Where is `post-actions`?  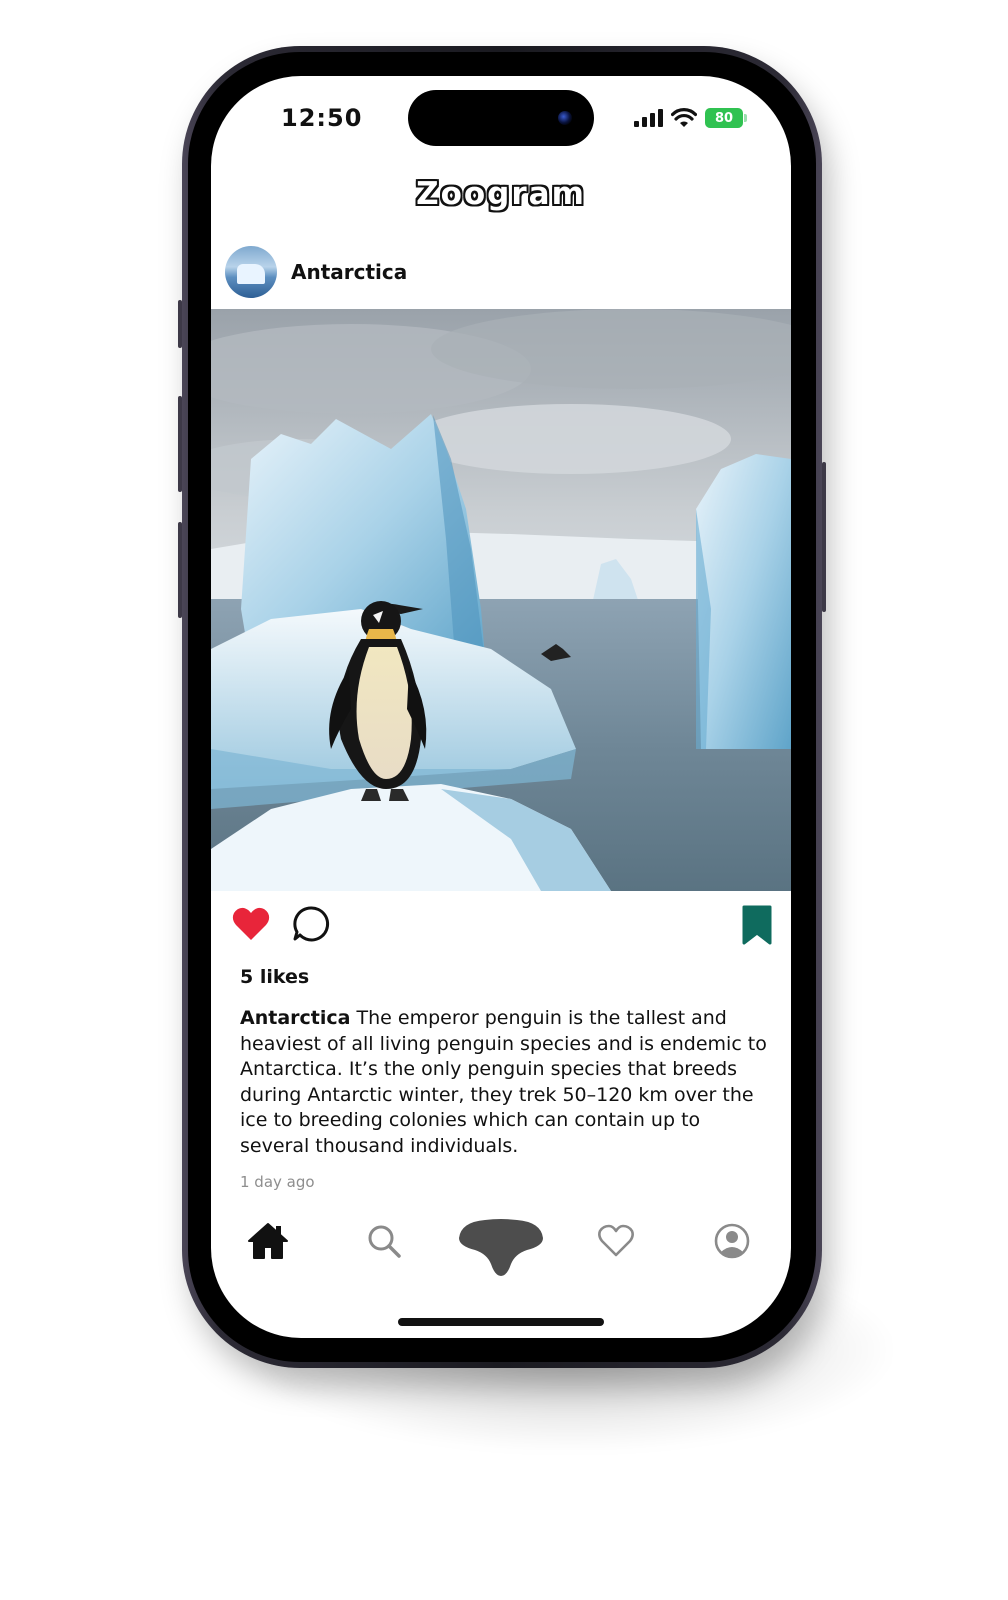 post-actions is located at coordinates (501, 926).